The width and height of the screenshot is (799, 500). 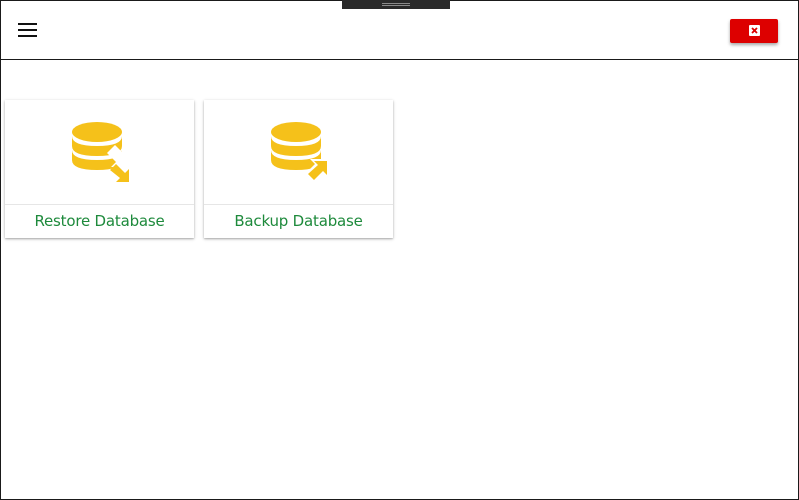 I want to click on database-backup-icon, so click(x=298, y=152).